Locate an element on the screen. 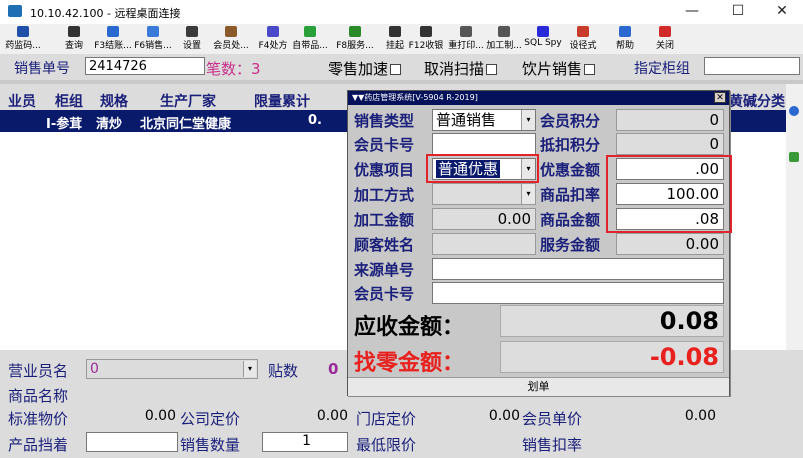 Image resolution: width=803 pixels, height=458 pixels. cancel-scan-checkbox is located at coordinates (492, 69).